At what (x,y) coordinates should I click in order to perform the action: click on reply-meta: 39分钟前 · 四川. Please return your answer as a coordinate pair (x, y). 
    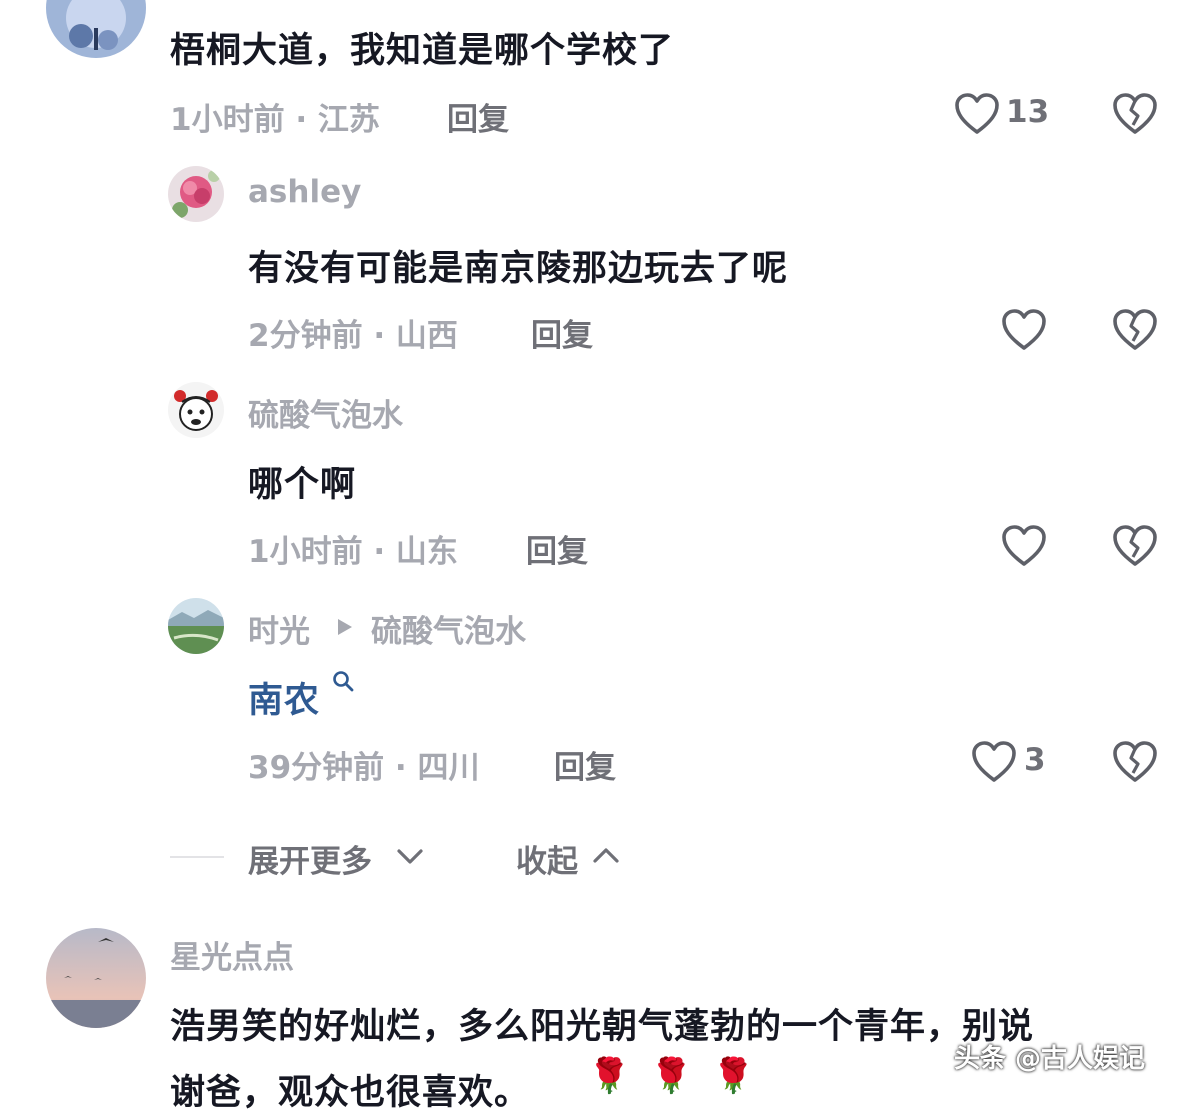
    Looking at the image, I should click on (364, 768).